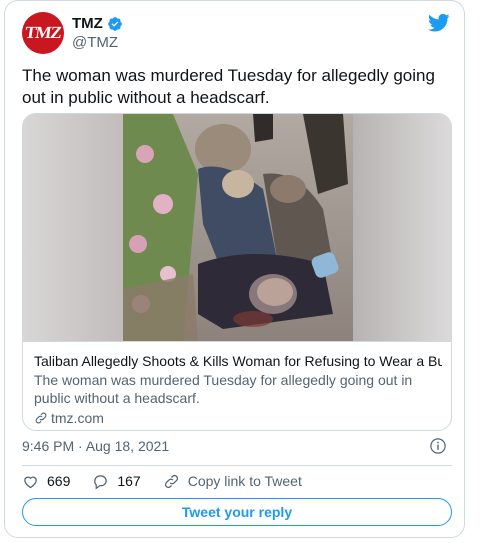 The width and height of the screenshot is (480, 543). I want to click on heart-icon, so click(30, 482).